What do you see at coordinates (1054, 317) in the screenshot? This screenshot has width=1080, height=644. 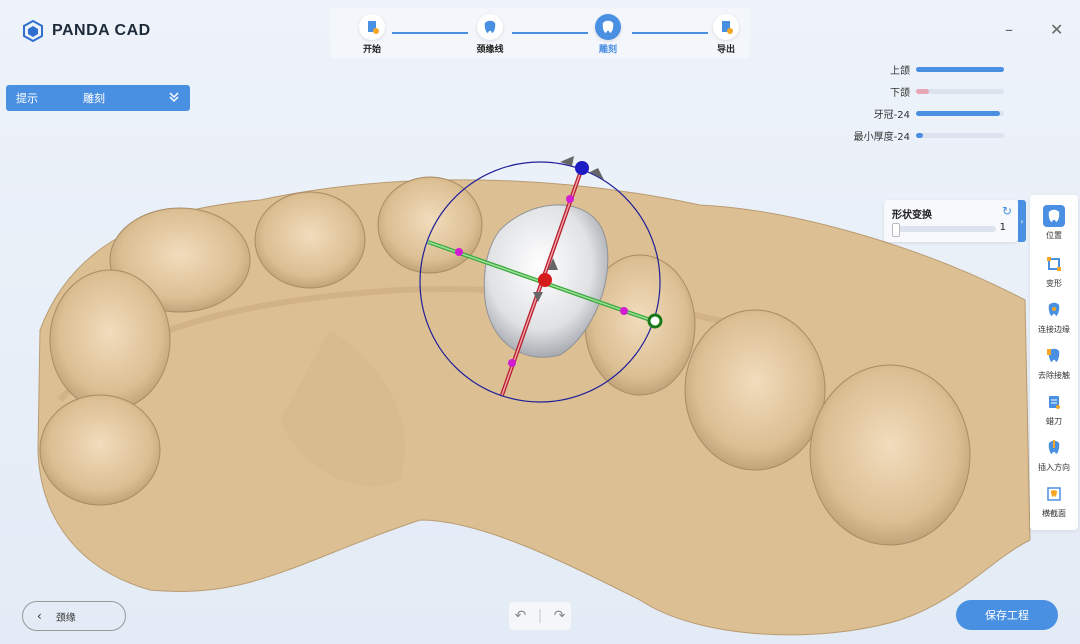 I see `tool-connect-margin: 连接边缘` at bounding box center [1054, 317].